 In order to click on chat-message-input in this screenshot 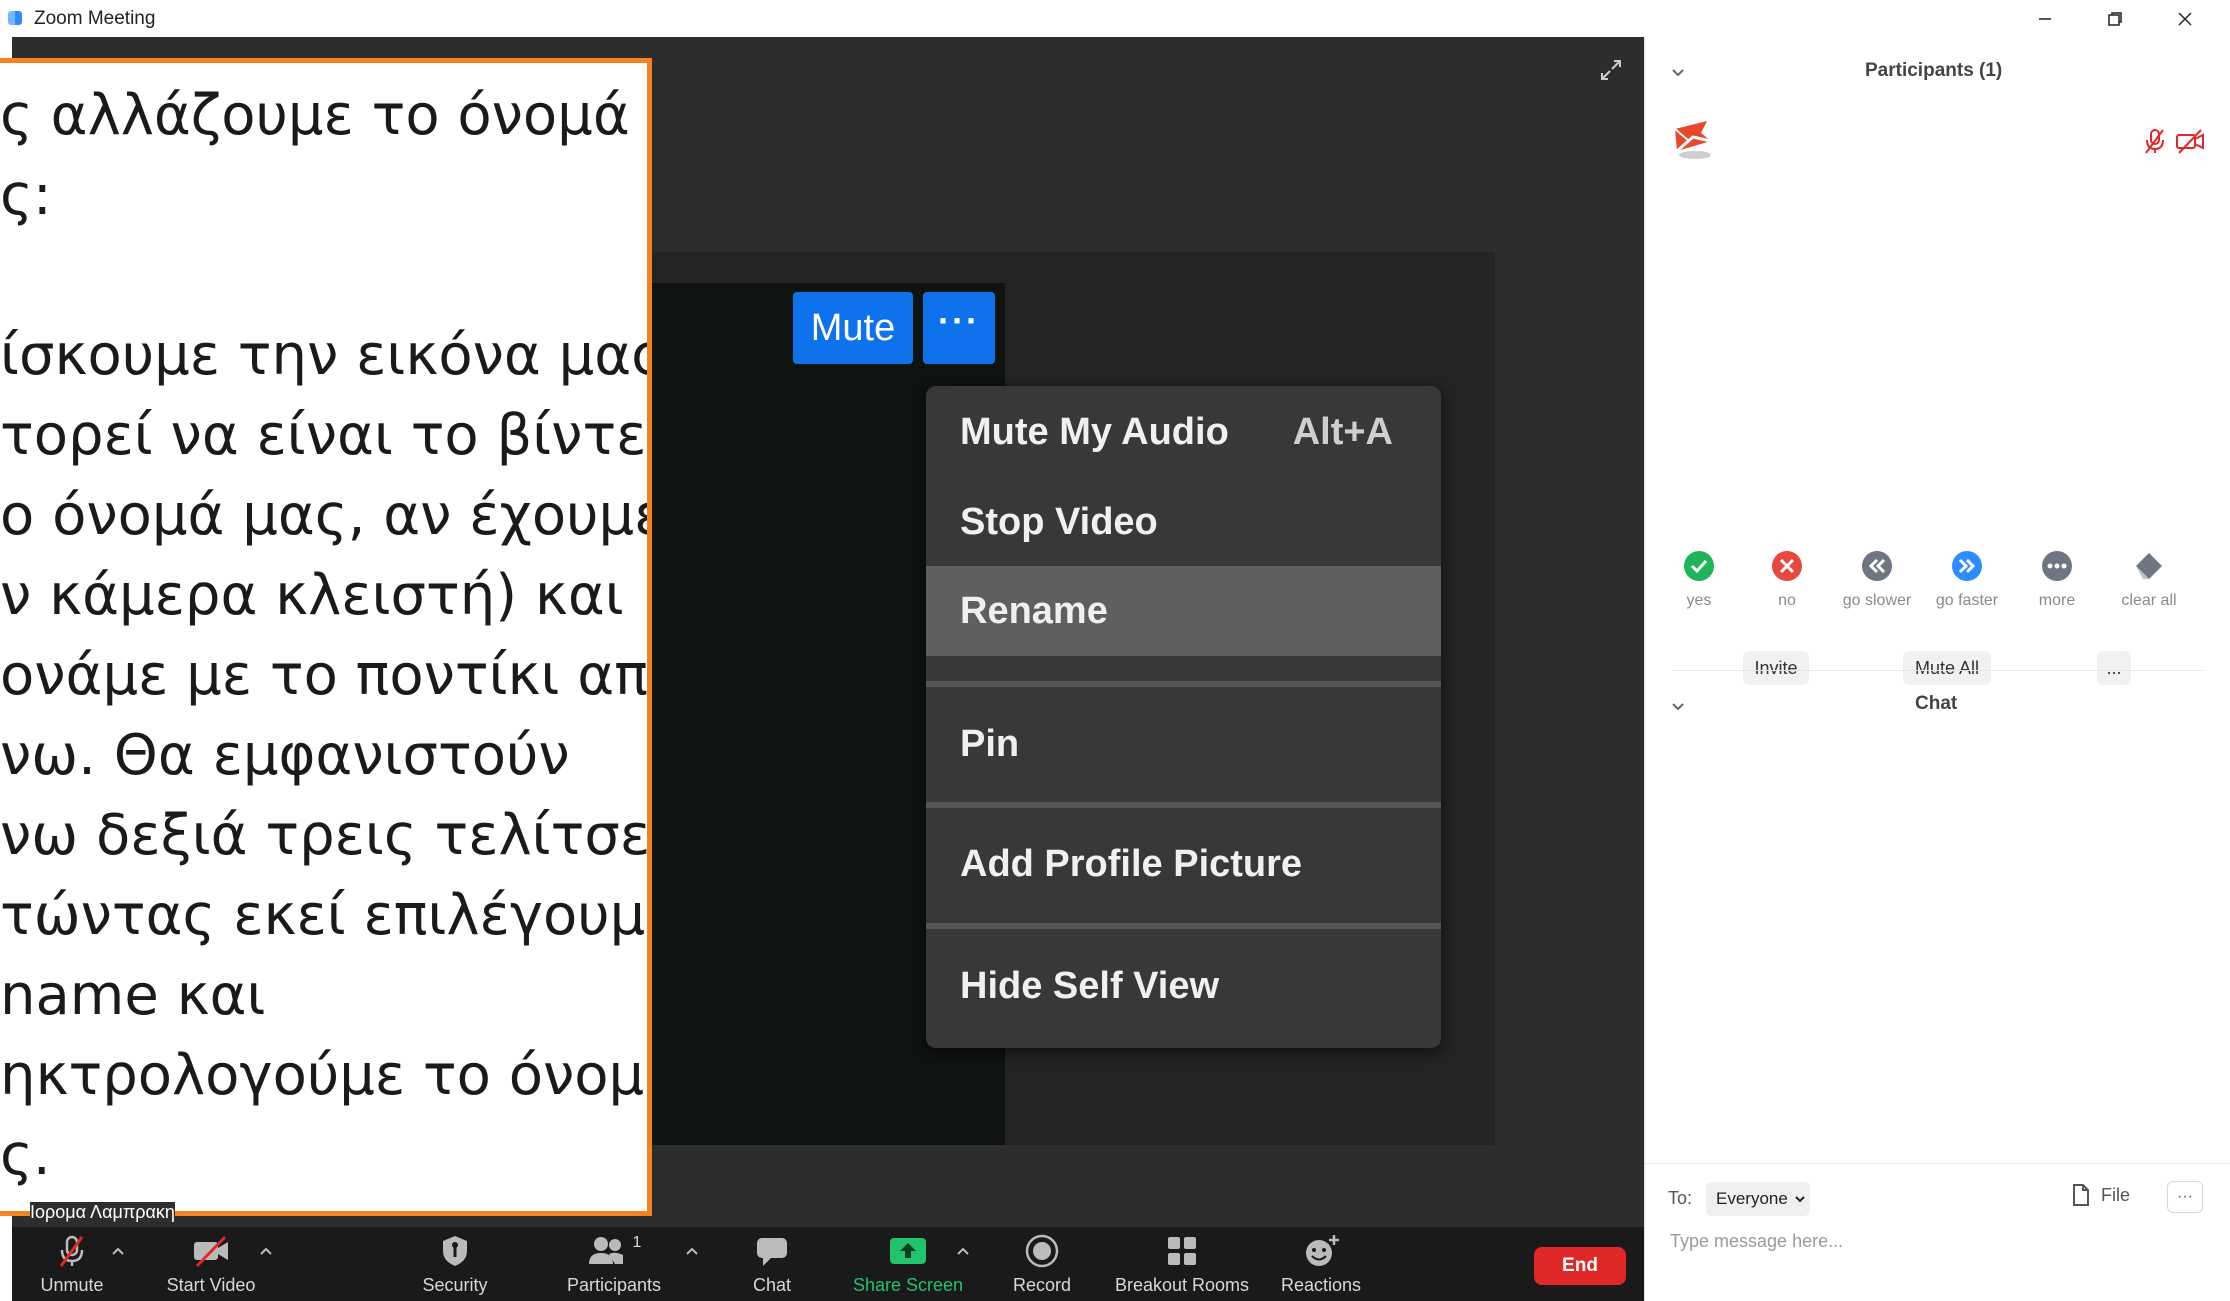, I will do `click(1918, 1241)`.